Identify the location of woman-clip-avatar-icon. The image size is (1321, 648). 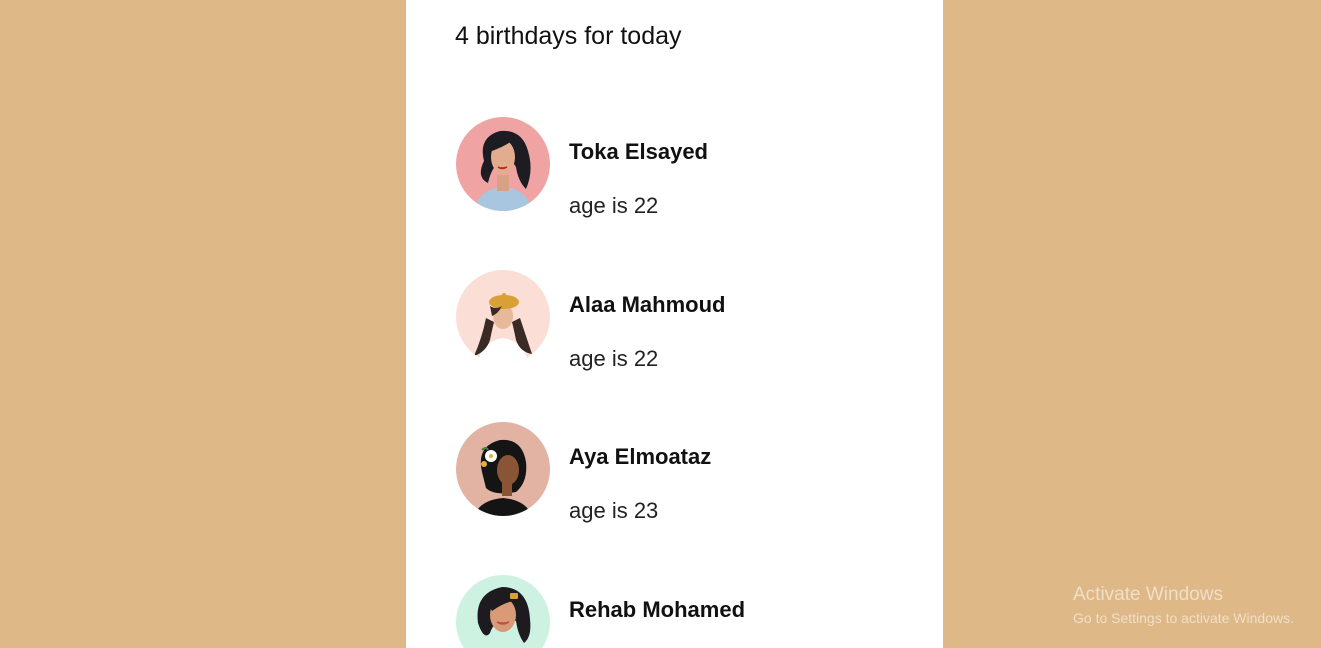
(503, 611).